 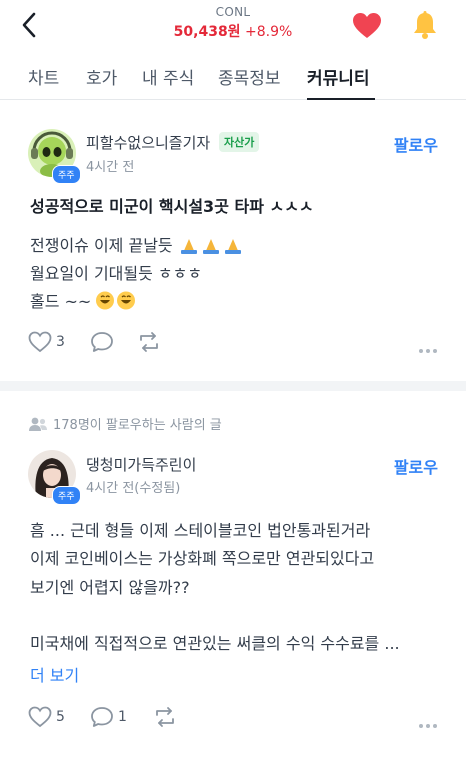 I want to click on comment-count: 1, so click(x=122, y=717).